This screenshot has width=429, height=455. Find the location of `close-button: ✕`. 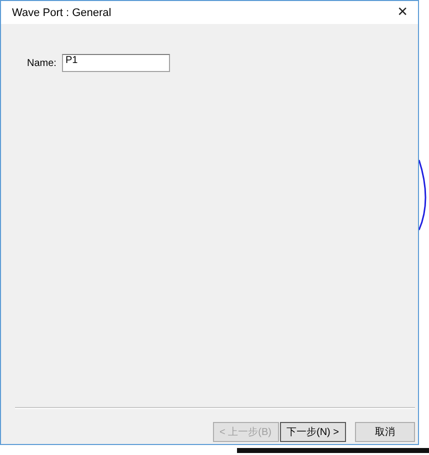

close-button: ✕ is located at coordinates (402, 12).